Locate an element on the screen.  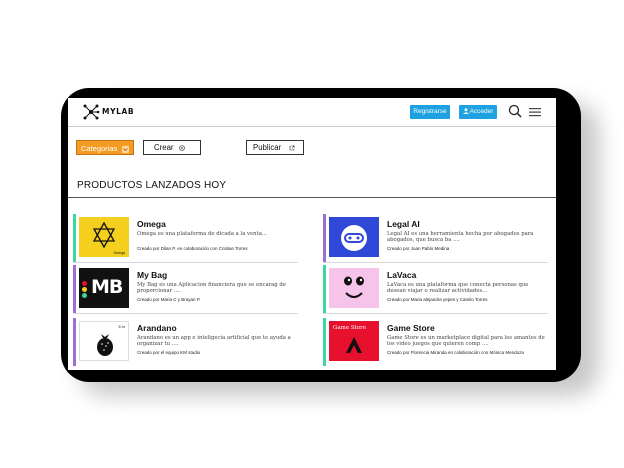
lavaca-thumbnail is located at coordinates (354, 288).